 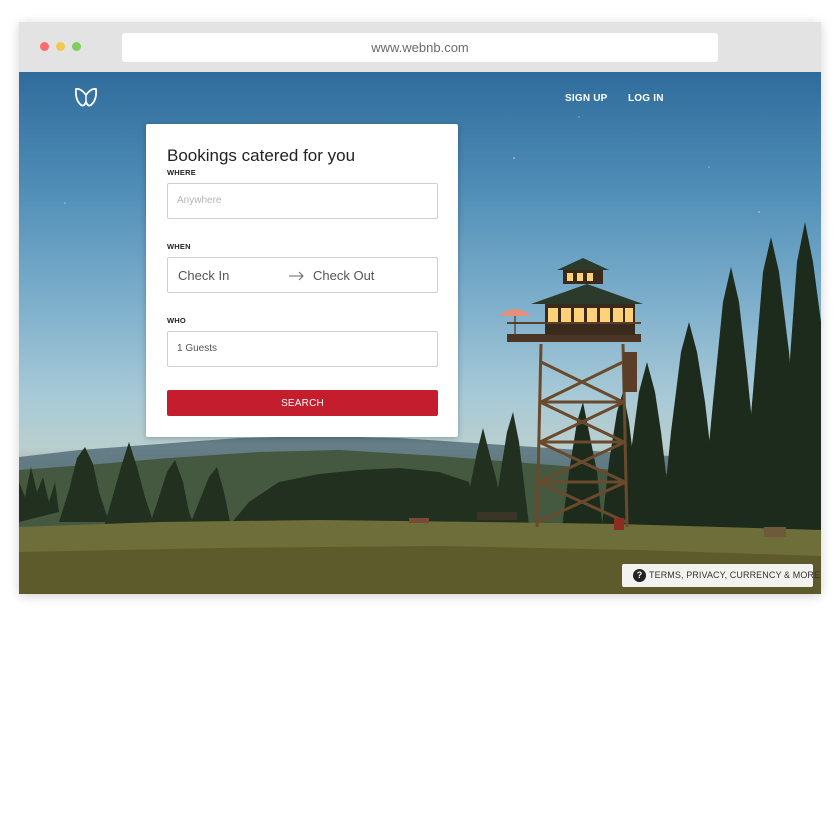 What do you see at coordinates (60, 46) in the screenshot?
I see `minimize-window-button` at bounding box center [60, 46].